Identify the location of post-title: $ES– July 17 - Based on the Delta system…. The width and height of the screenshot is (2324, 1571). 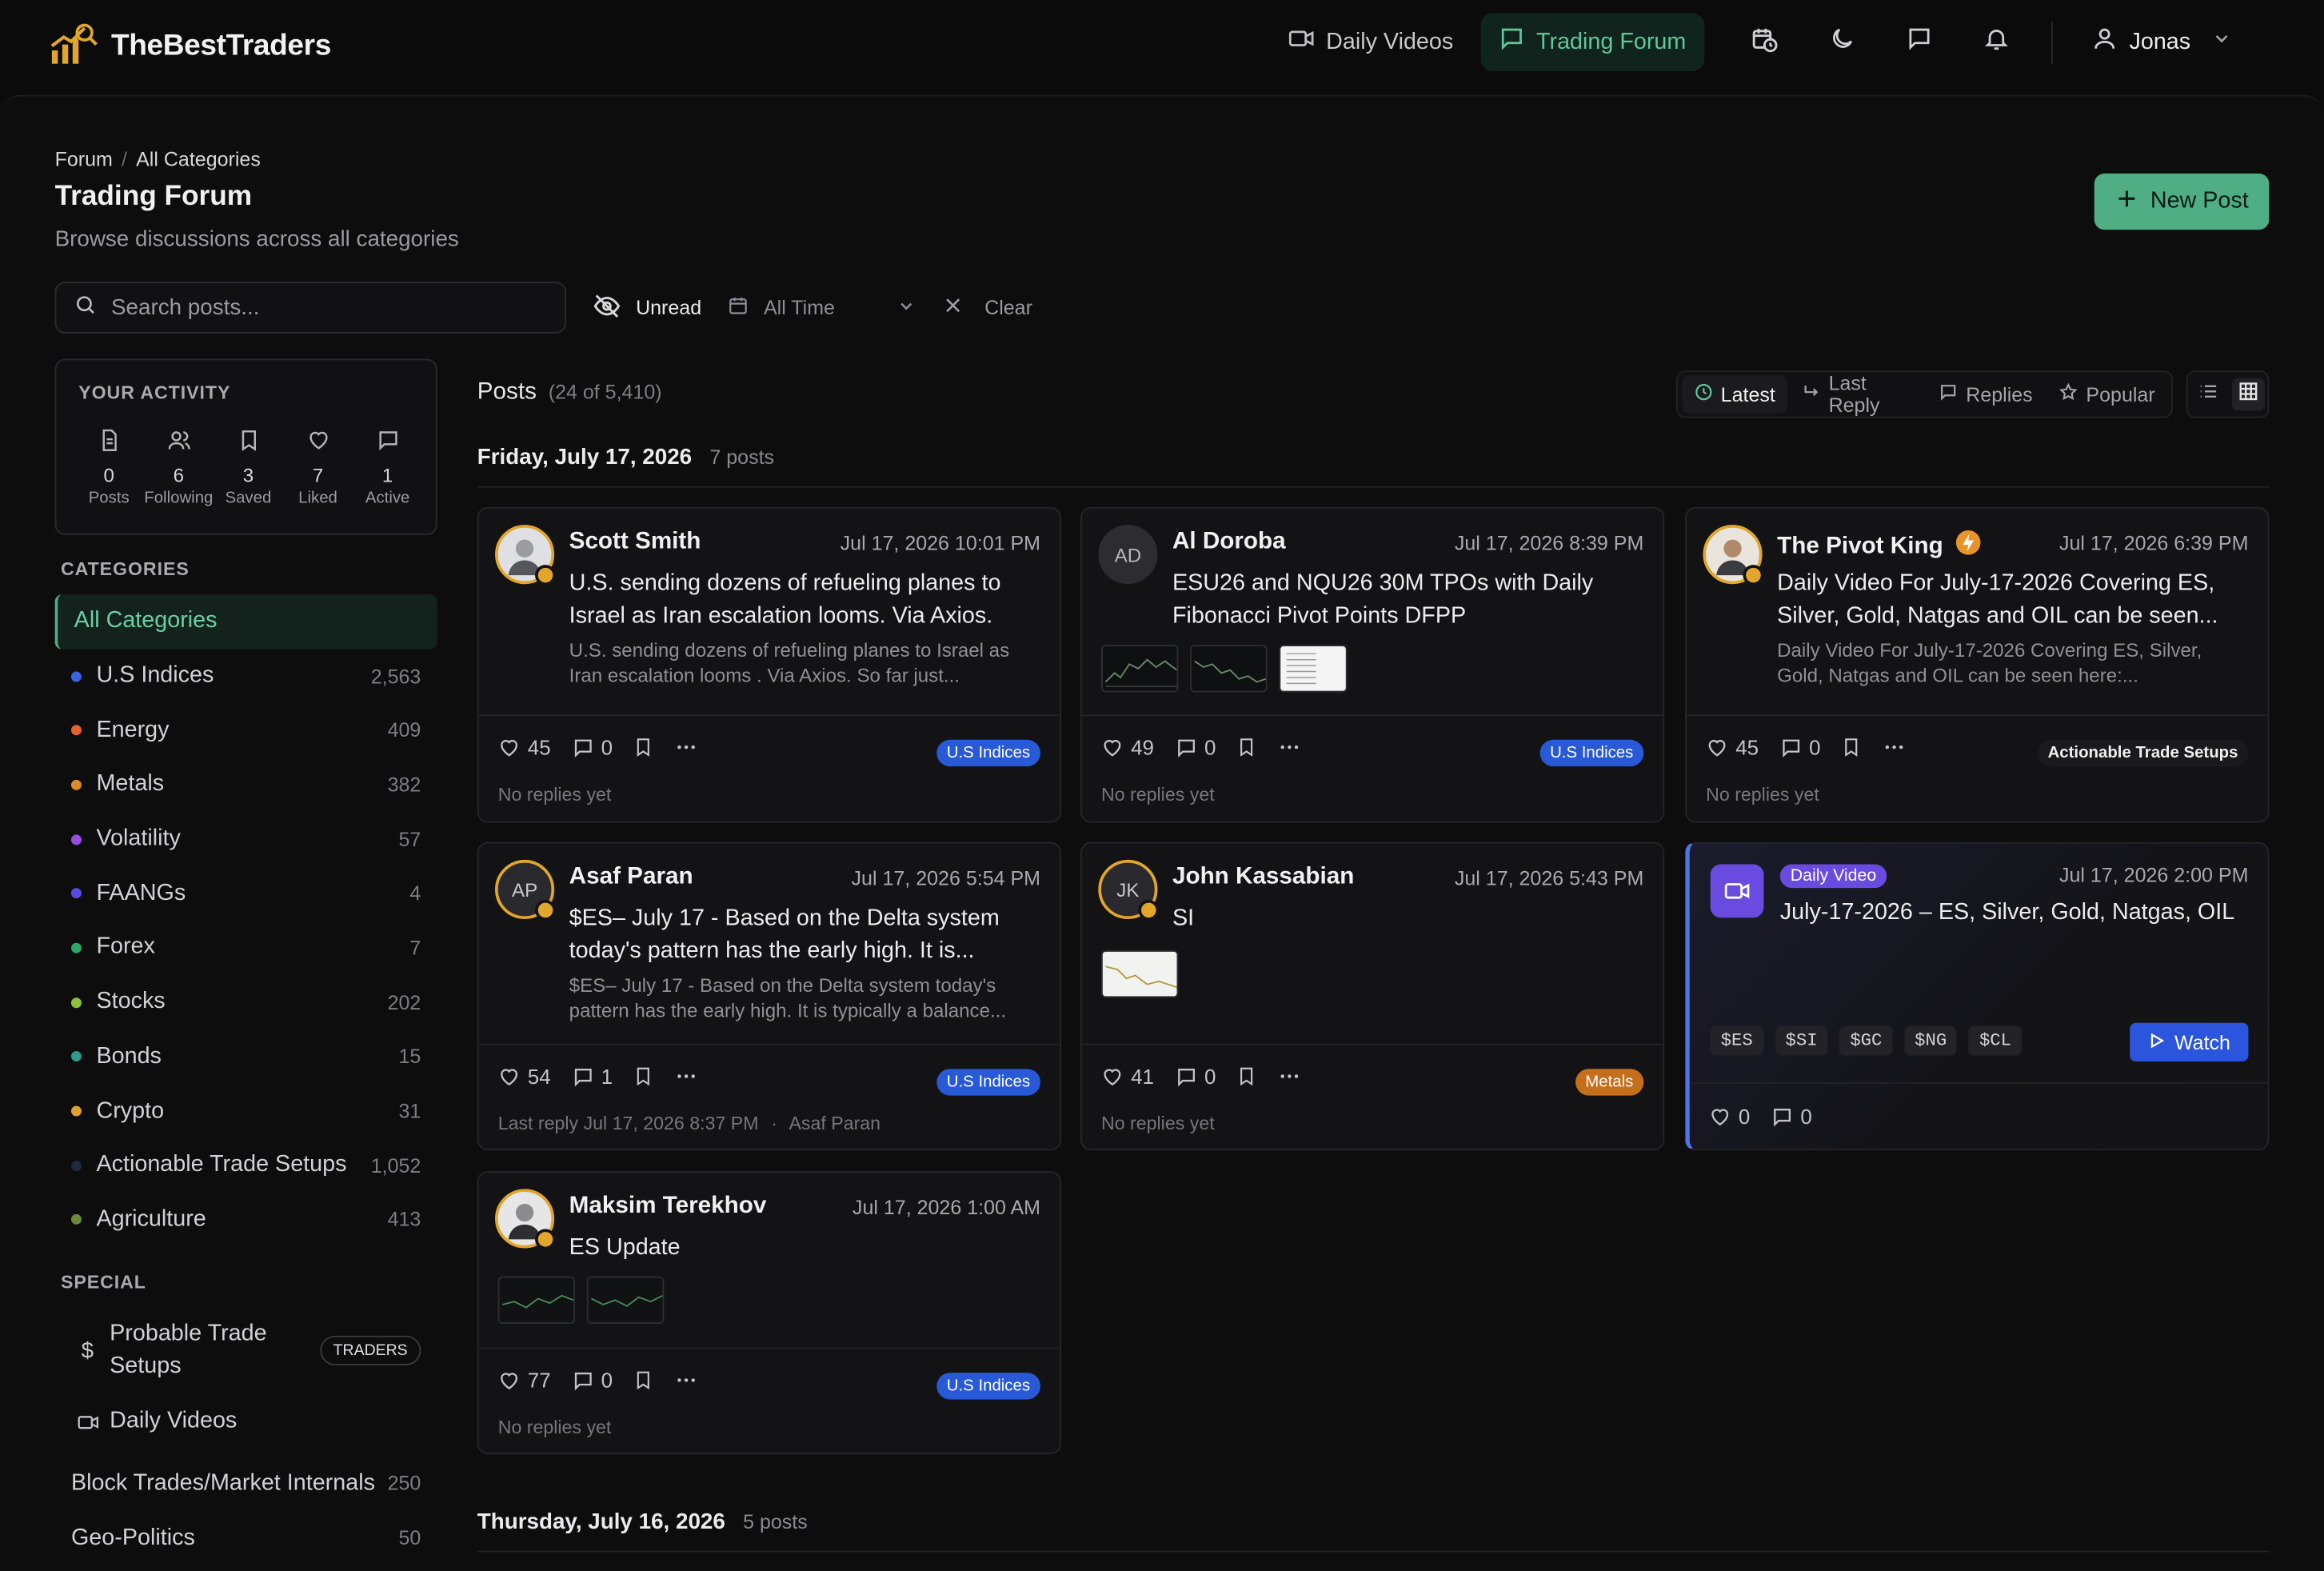
(806, 935).